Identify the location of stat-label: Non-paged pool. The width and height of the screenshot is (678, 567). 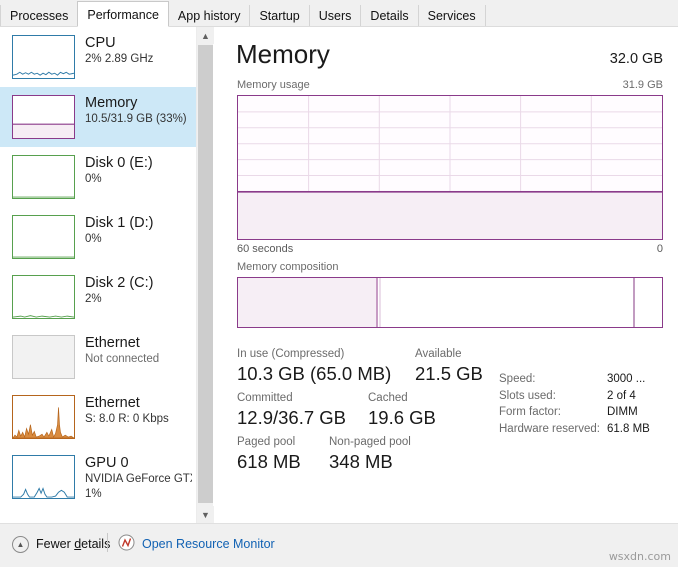
(370, 442).